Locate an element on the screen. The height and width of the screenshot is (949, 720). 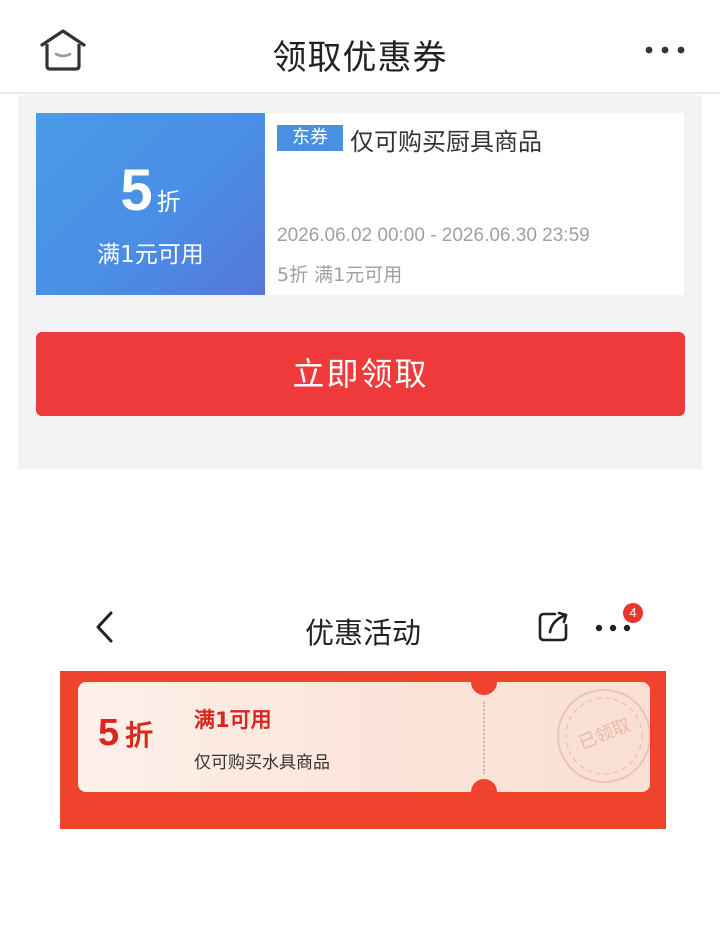
more-icon is located at coordinates (665, 50).